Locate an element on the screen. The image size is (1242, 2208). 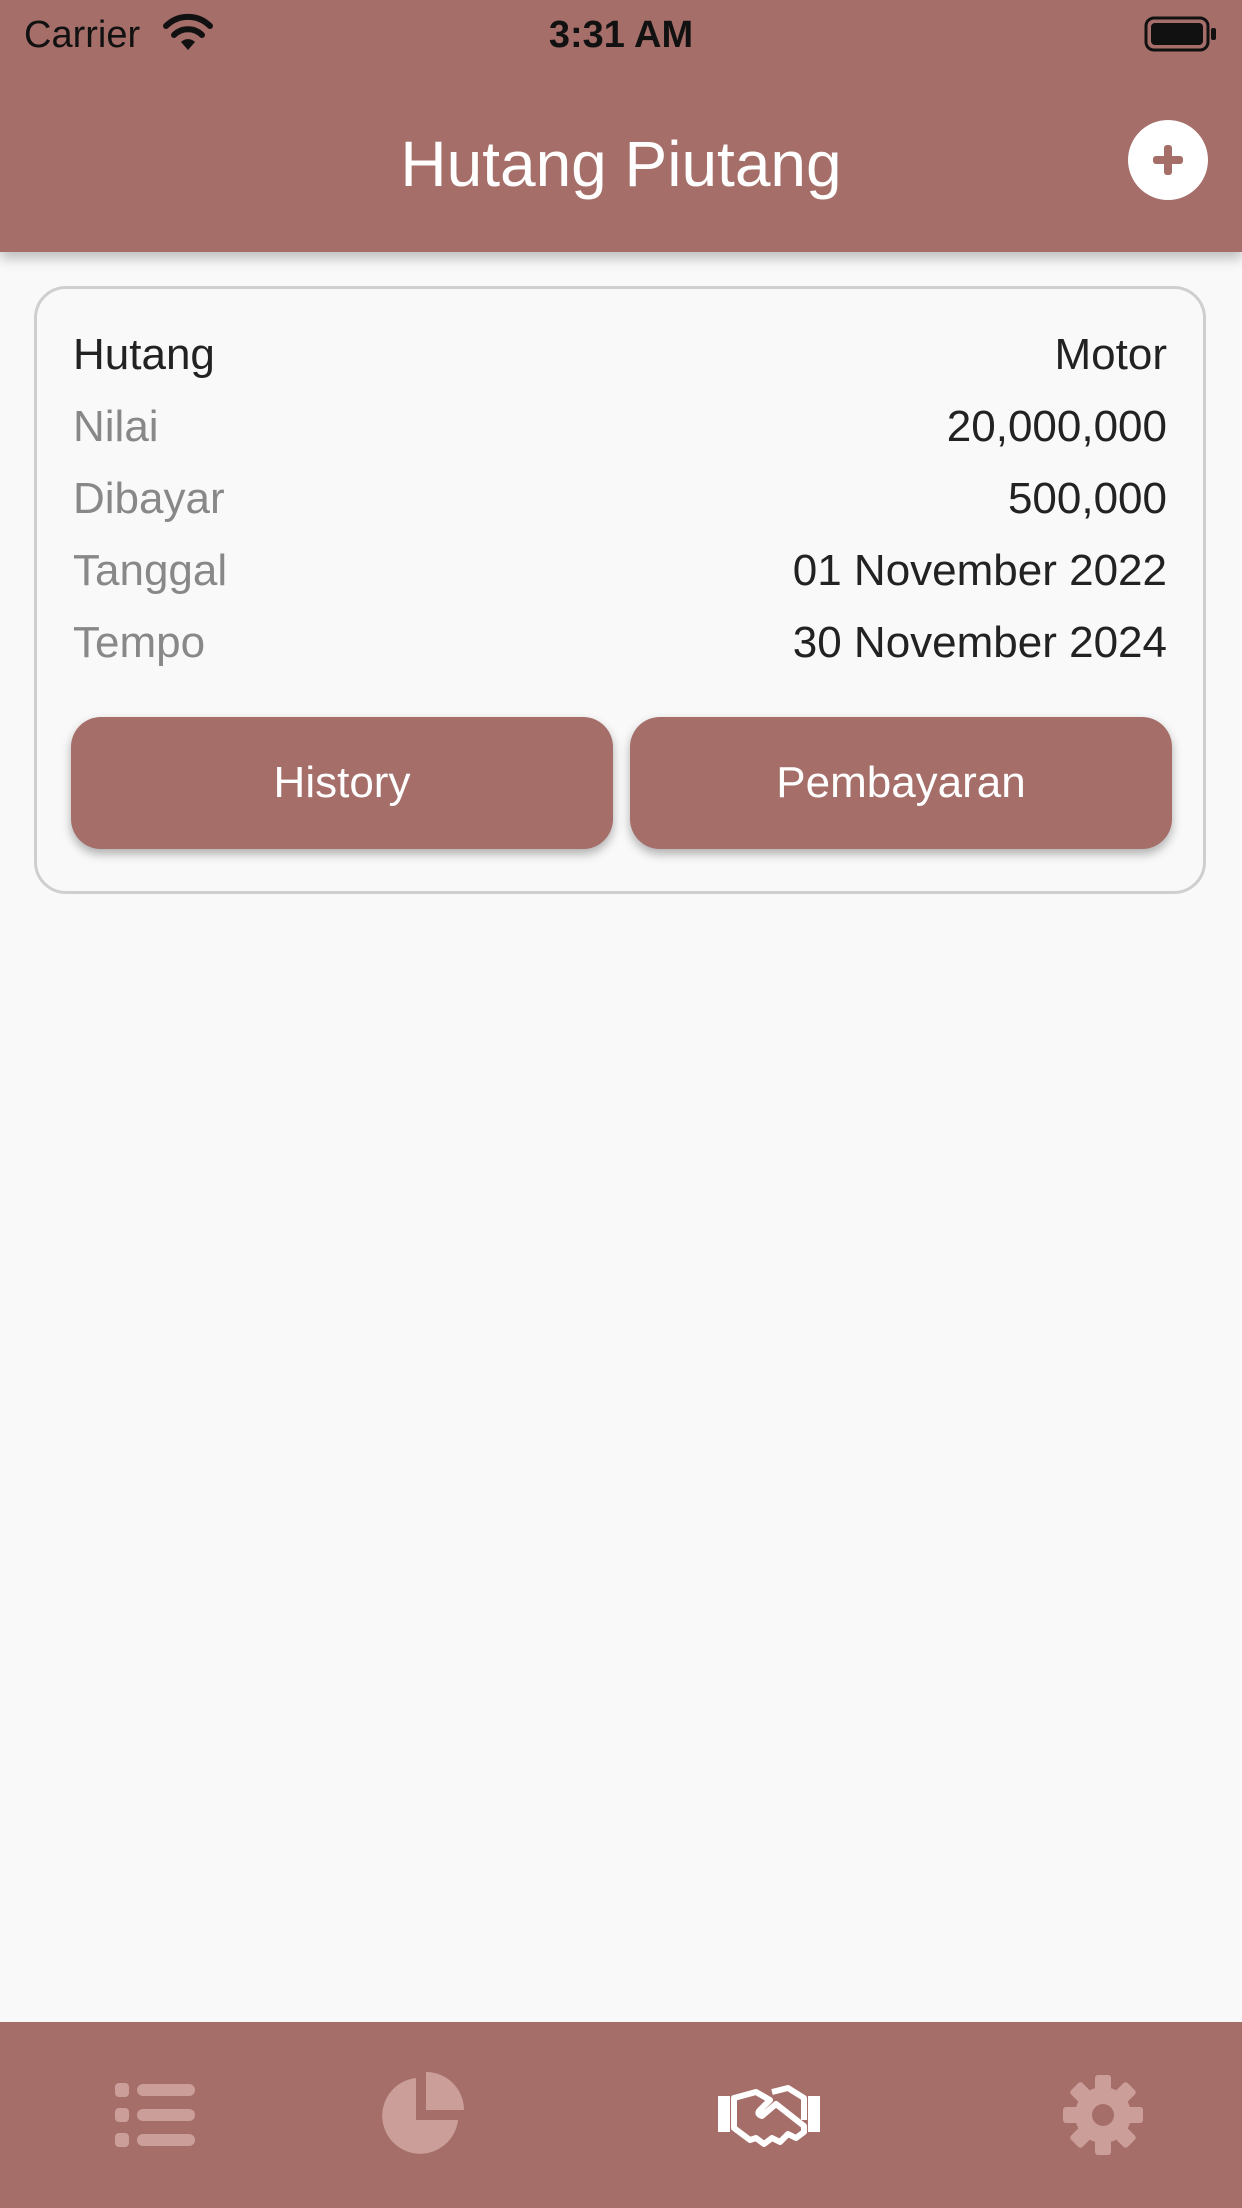
nav-item-chart is located at coordinates (421, 2115).